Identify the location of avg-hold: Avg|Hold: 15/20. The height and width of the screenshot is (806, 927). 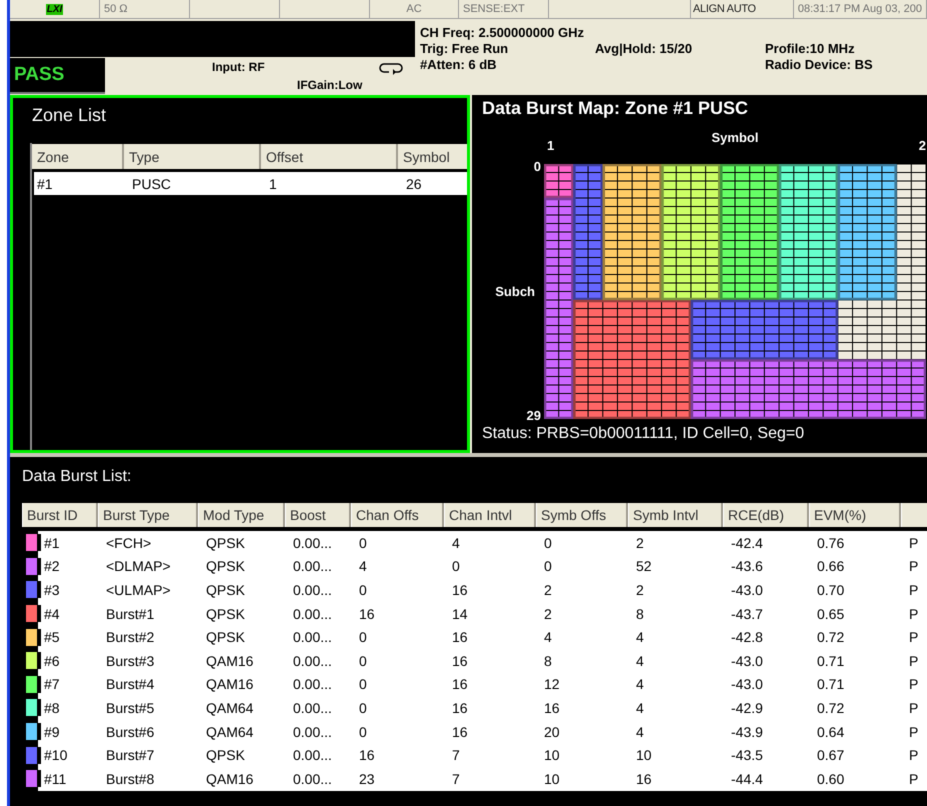
(644, 49).